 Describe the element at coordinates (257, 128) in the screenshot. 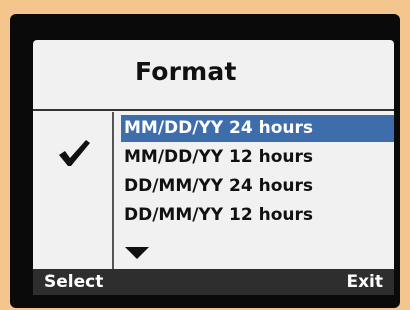

I see `option-mmddyy-24: MM/DD/YY 24 hours` at that location.